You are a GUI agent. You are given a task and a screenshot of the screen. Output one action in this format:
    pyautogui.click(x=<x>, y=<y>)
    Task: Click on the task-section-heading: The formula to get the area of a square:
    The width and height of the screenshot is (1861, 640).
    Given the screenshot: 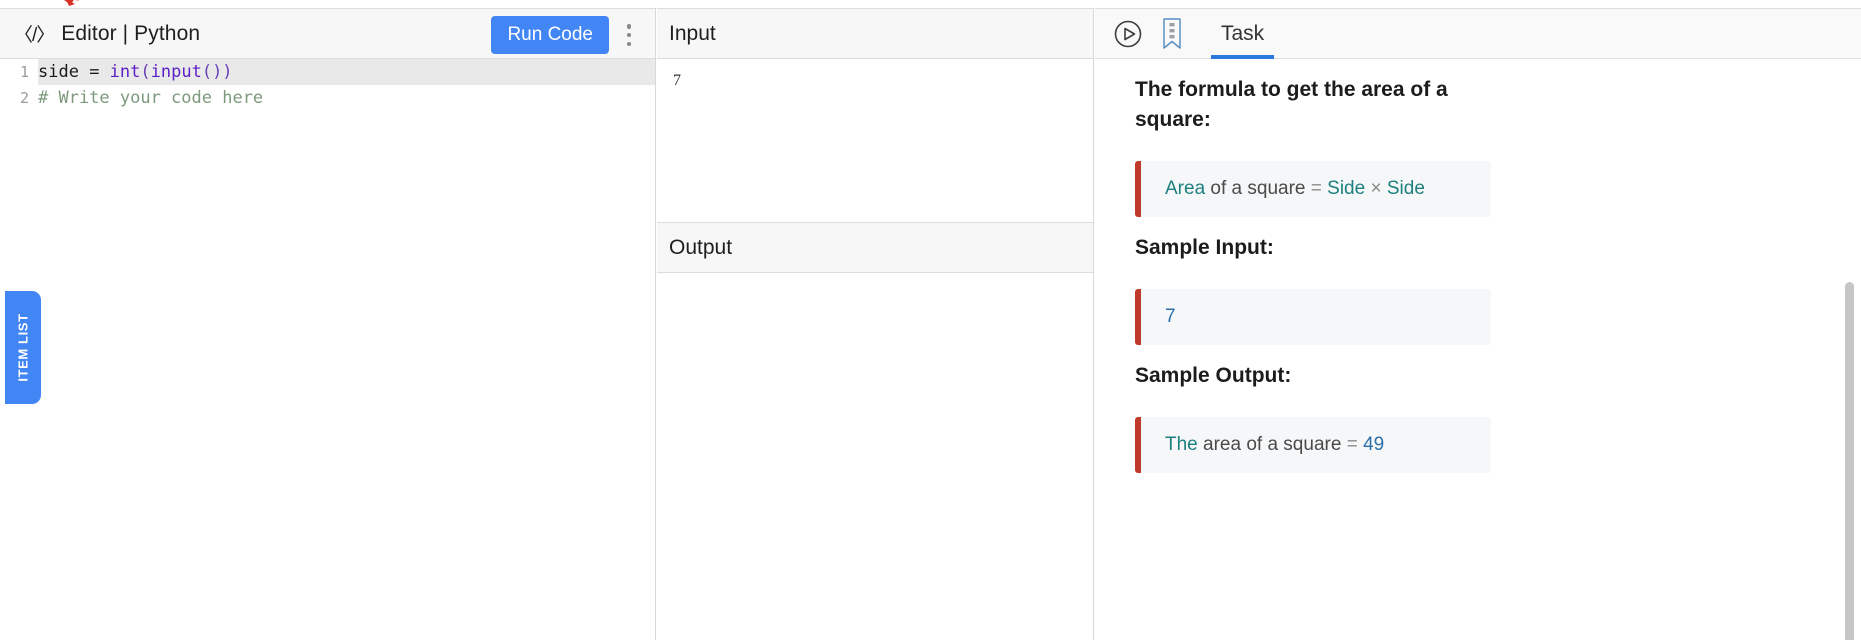 What is the action you would take?
    pyautogui.click(x=1291, y=104)
    